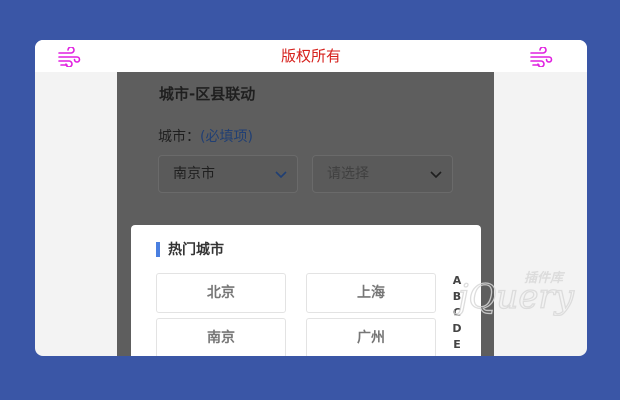 The image size is (620, 400). Describe the element at coordinates (348, 174) in the screenshot. I see `district-select-value: 请选择` at that location.